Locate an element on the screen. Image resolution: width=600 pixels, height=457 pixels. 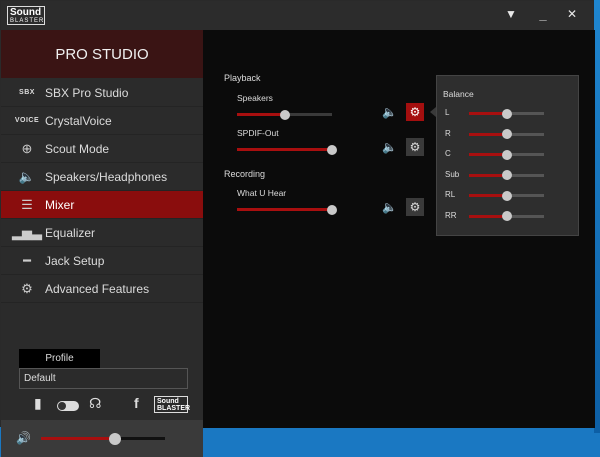
volume-icon: 🔊 is located at coordinates (23, 438).